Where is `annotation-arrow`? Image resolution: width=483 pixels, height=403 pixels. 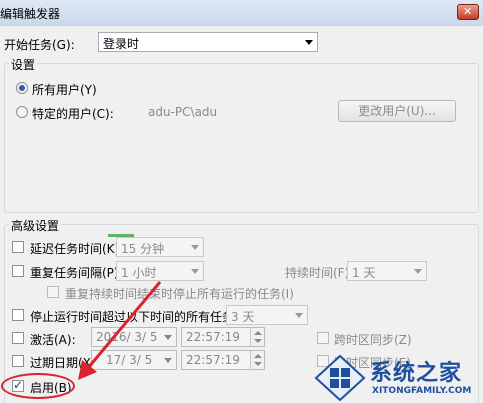 annotation-arrow is located at coordinates (120, 330).